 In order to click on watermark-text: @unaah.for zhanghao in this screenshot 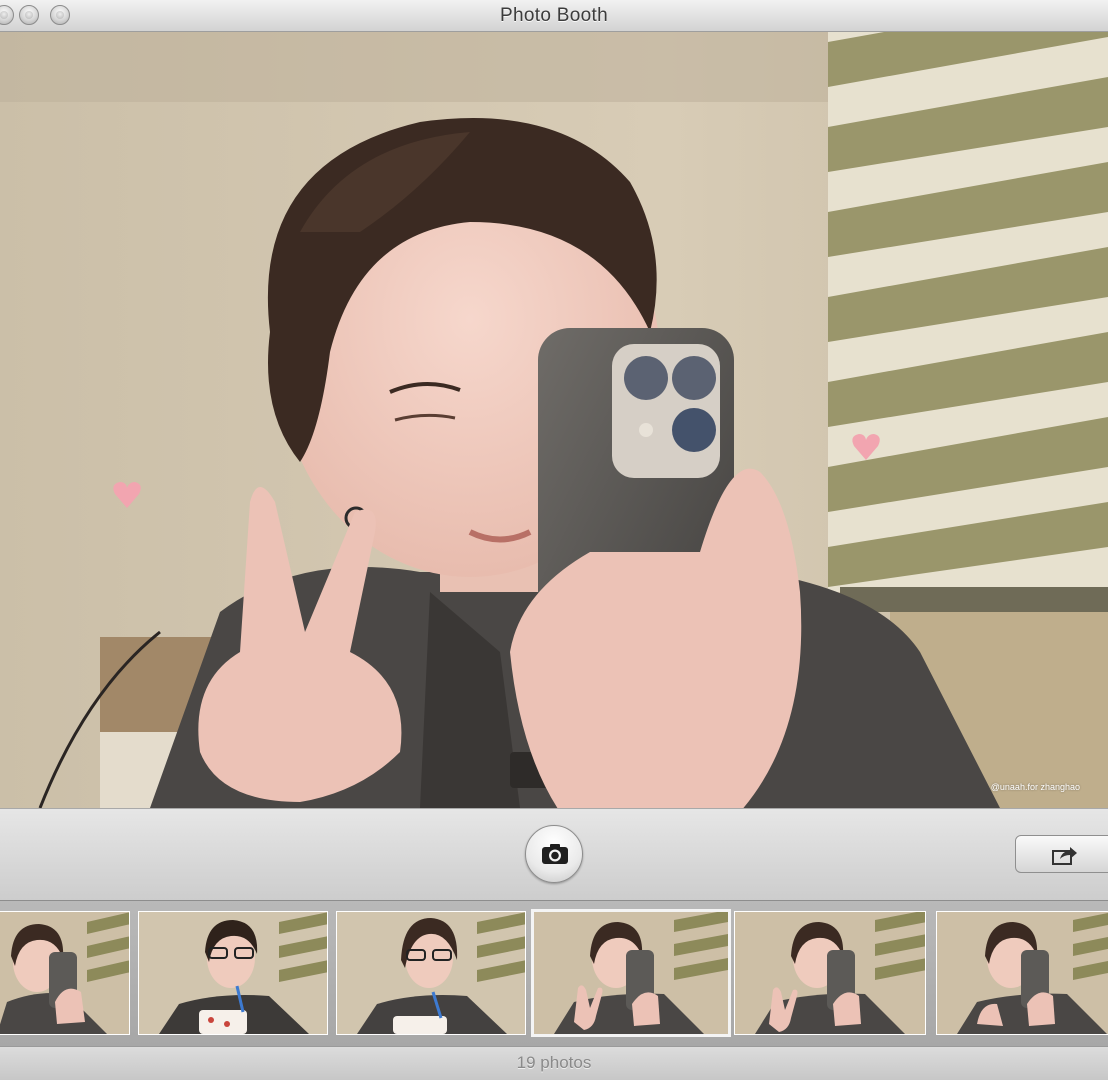, I will do `click(1035, 787)`.